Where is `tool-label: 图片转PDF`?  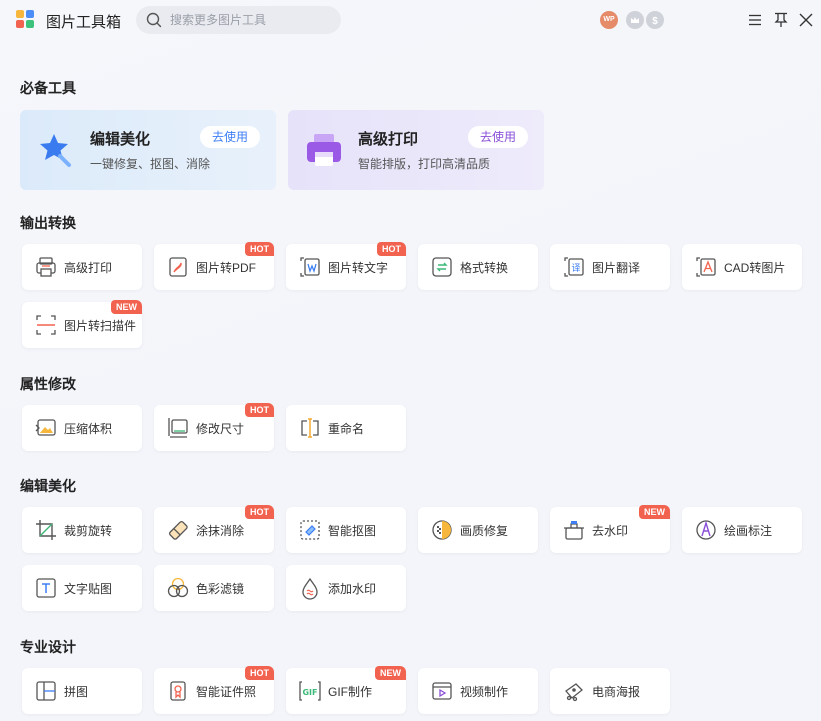 tool-label: 图片转PDF is located at coordinates (226, 268).